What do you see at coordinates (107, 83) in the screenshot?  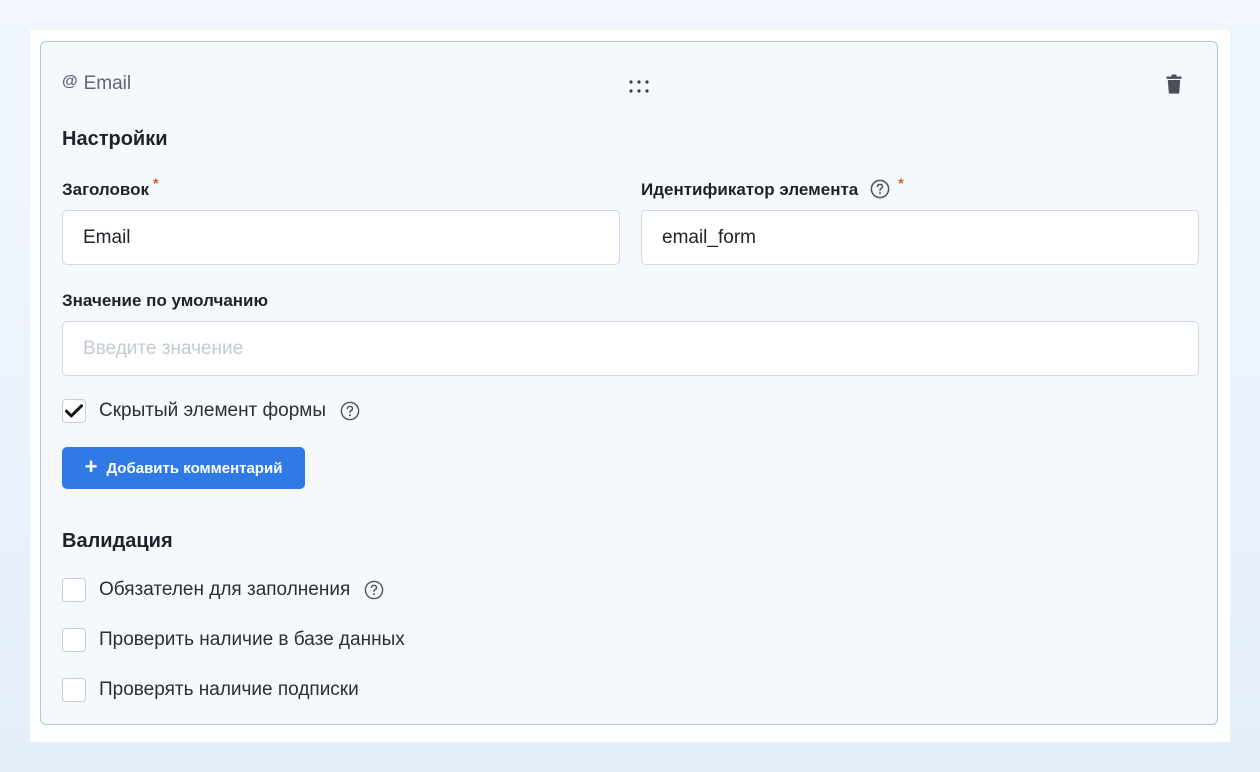 I see `element-type-name: Email` at bounding box center [107, 83].